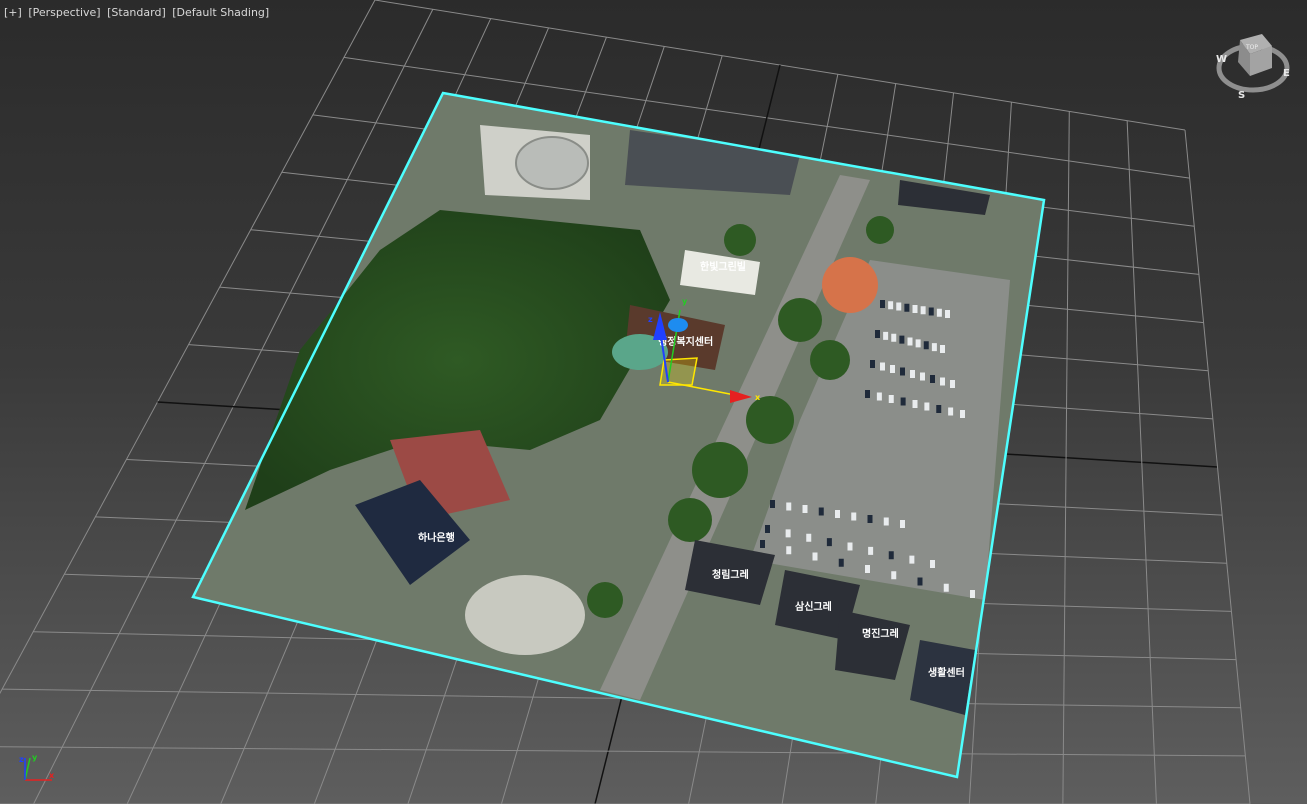  What do you see at coordinates (730, 574) in the screenshot?
I see `map-label-south-1: 청림그레` at bounding box center [730, 574].